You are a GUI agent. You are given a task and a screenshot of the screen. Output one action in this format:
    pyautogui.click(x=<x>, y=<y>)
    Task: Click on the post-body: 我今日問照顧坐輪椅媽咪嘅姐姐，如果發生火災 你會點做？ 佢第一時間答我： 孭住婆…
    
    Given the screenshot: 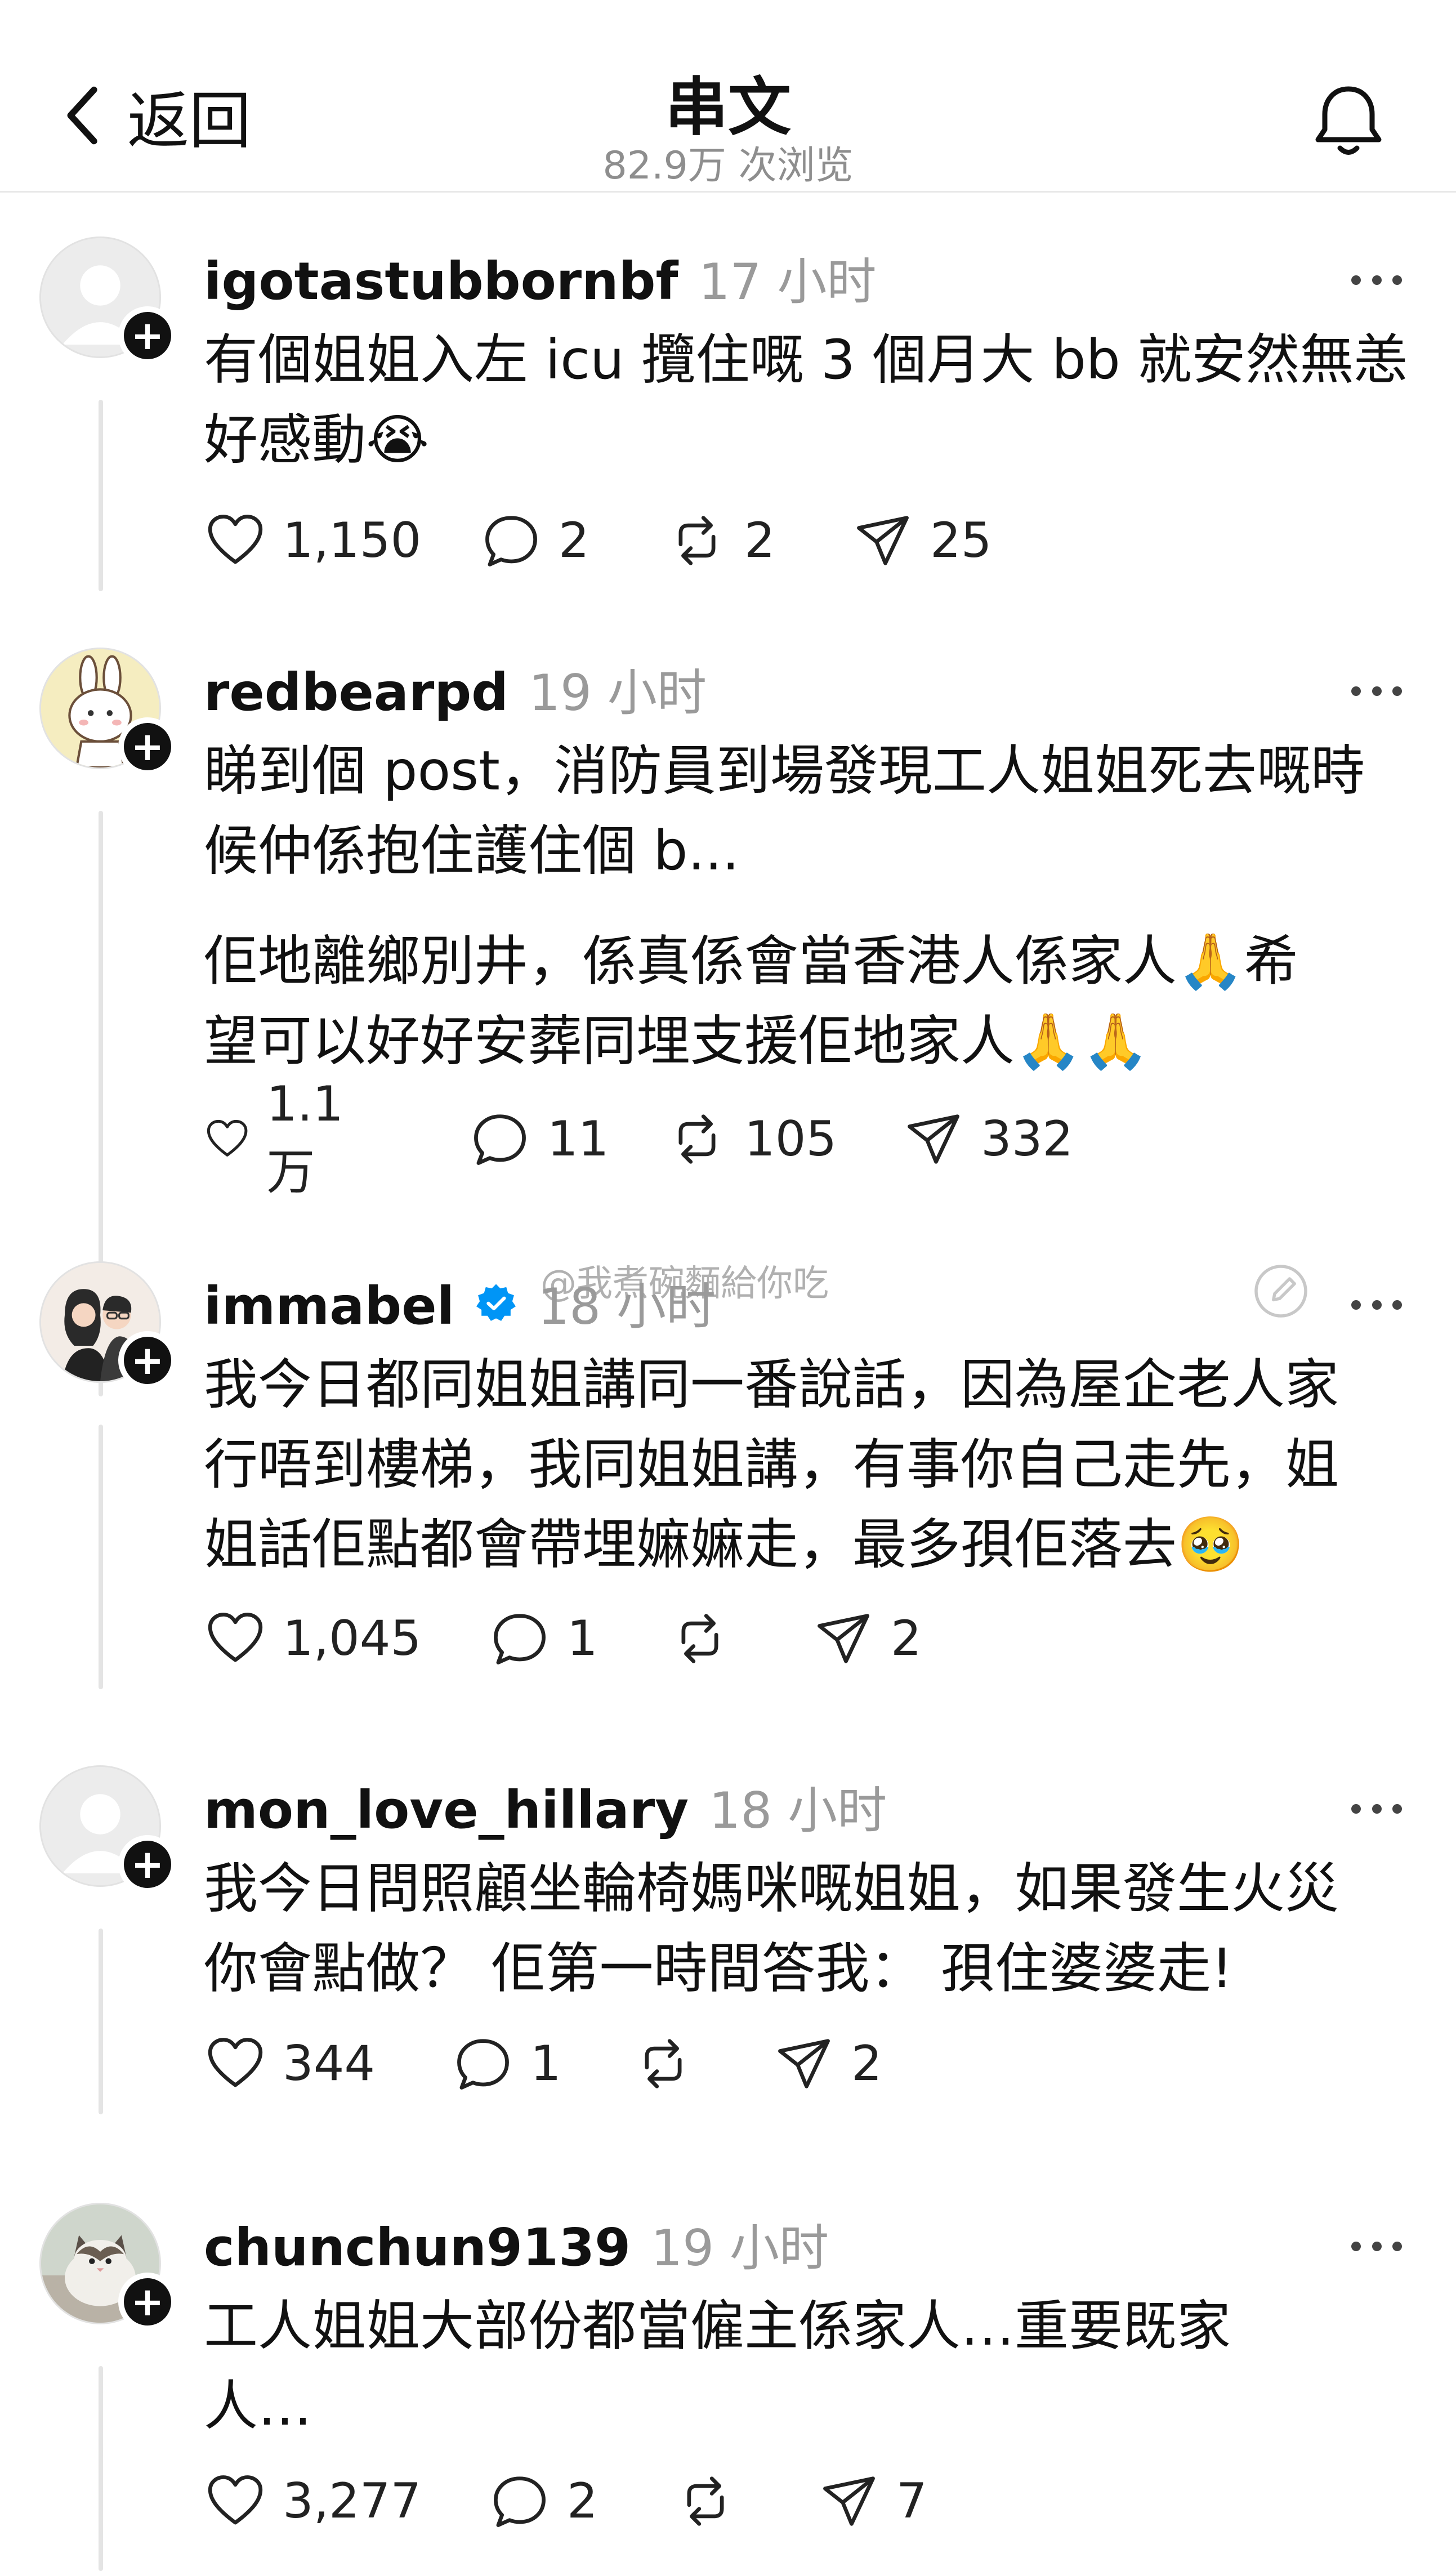 What is the action you would take?
    pyautogui.click(x=771, y=1928)
    